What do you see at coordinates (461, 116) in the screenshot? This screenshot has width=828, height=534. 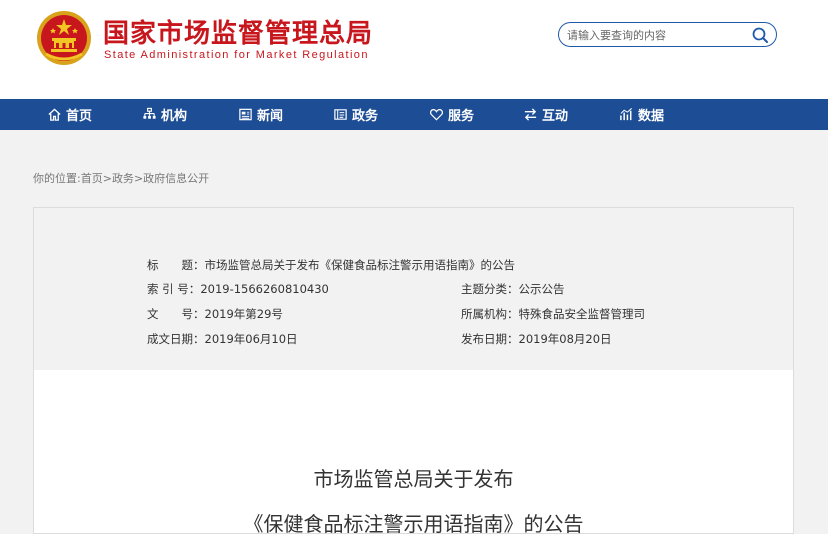 I see `nav-label: 服务` at bounding box center [461, 116].